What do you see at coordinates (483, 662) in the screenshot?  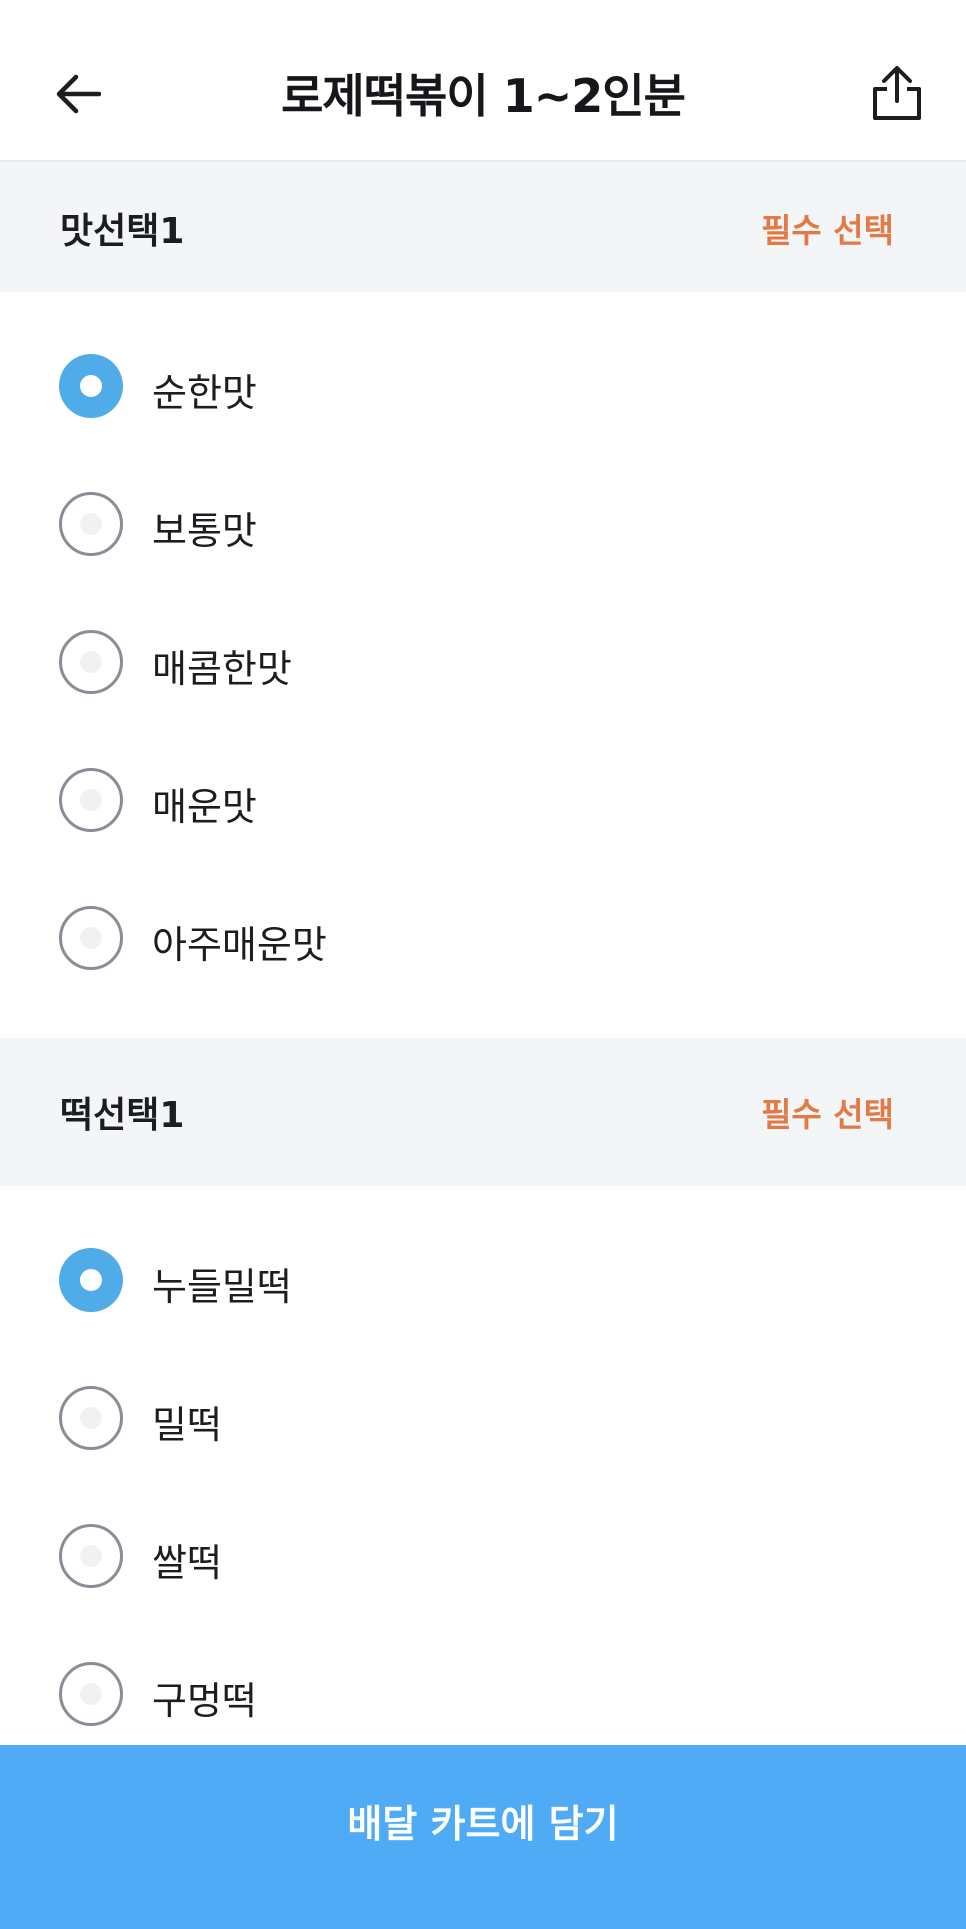 I see `option-medium-spicy: 매콤한맛` at bounding box center [483, 662].